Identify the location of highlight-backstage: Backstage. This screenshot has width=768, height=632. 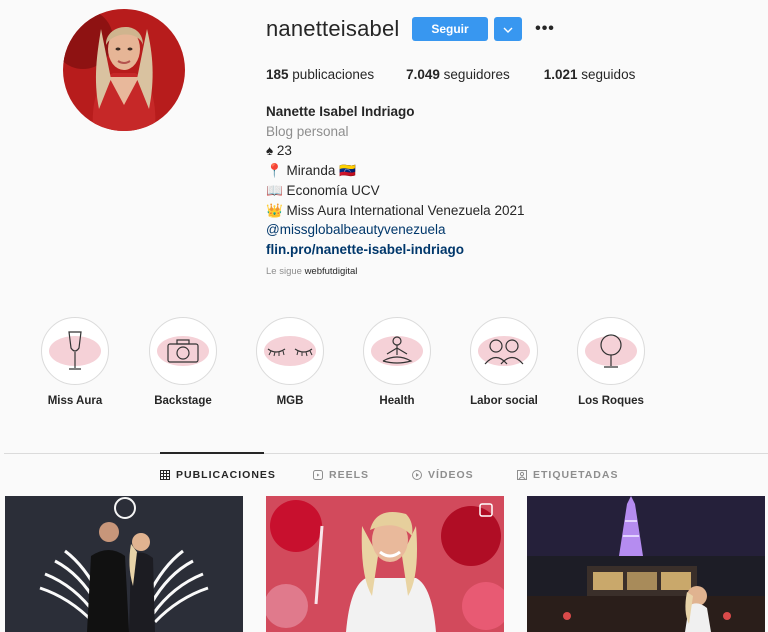
(183, 362).